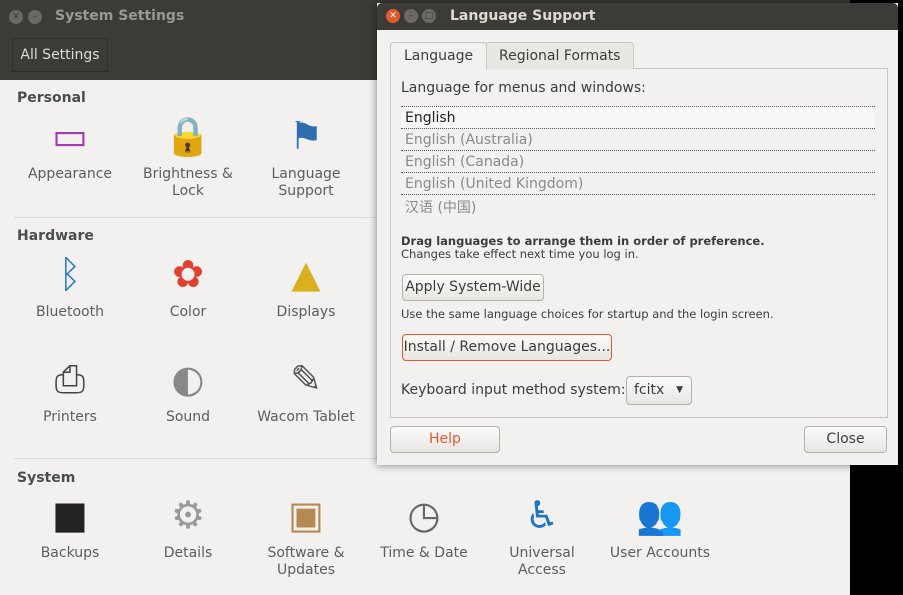 This screenshot has width=903, height=595. Describe the element at coordinates (424, 514) in the screenshot. I see `clock-icon: ◷` at that location.